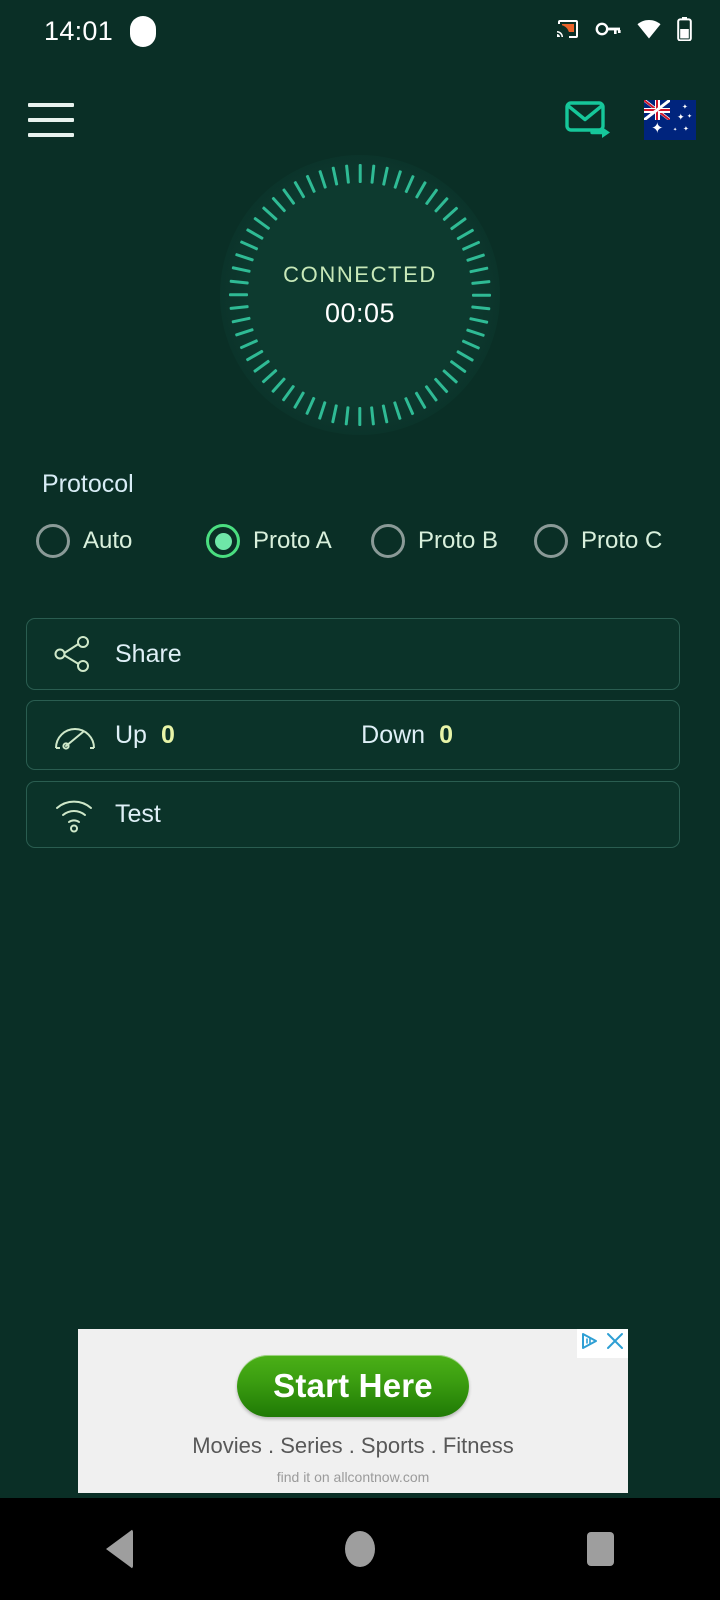 Image resolution: width=720 pixels, height=1600 pixels. I want to click on share-nodes-icon, so click(76, 654).